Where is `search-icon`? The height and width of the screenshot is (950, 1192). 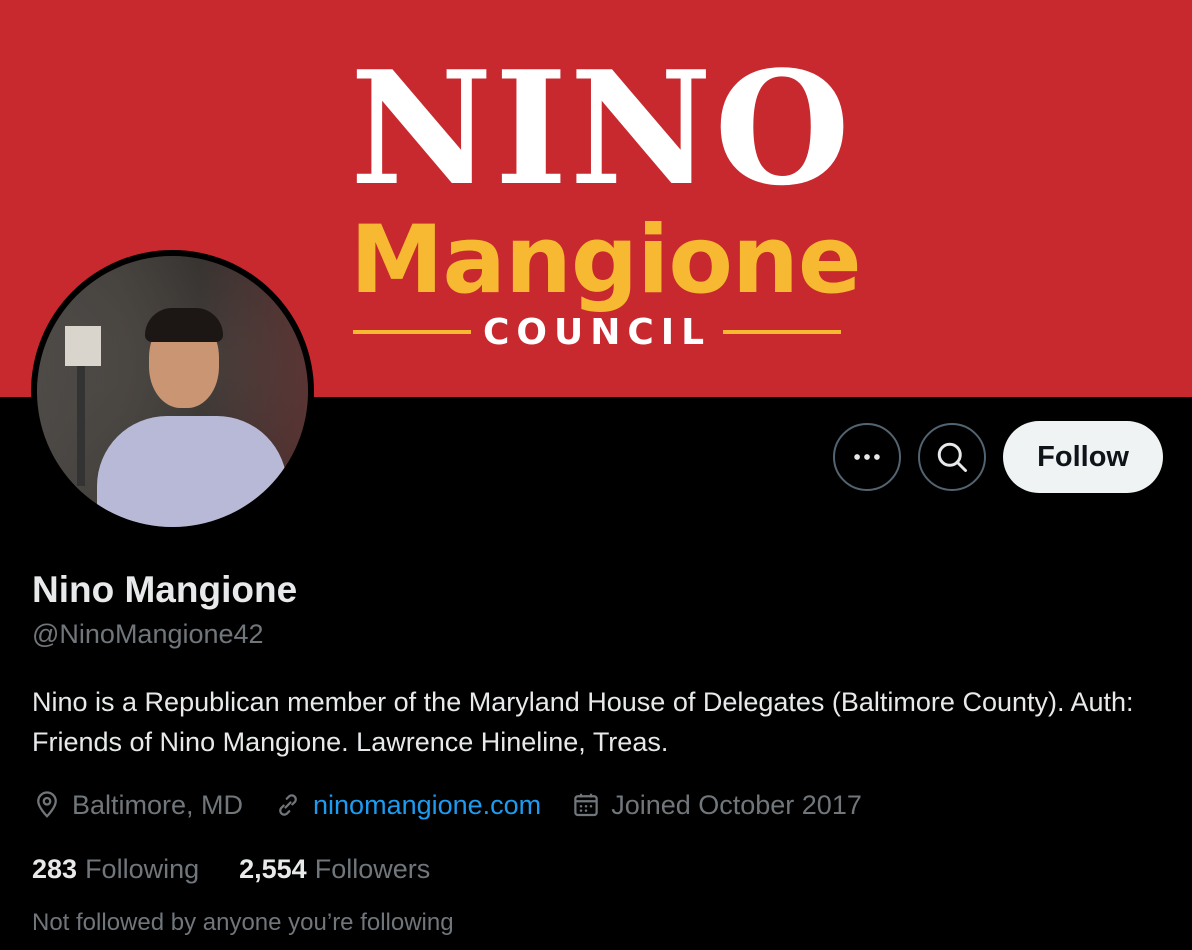 search-icon is located at coordinates (952, 457).